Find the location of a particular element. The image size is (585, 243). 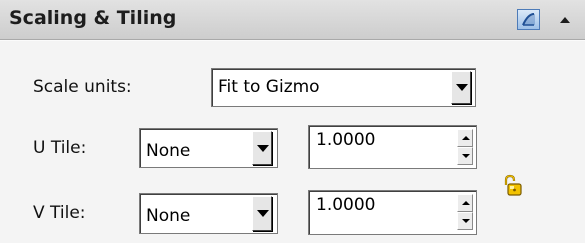

u-tile-amount-spinner: 1.0000 is located at coordinates (392, 147).